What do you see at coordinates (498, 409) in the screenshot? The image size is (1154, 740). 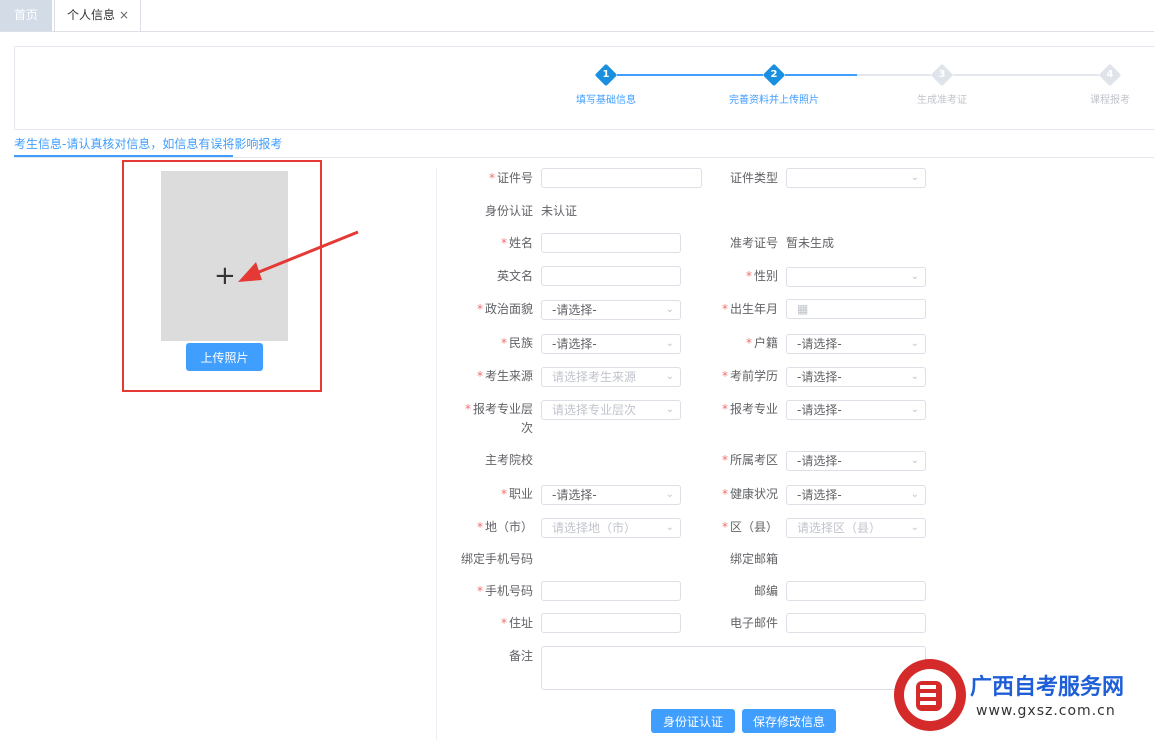 I see `label-level: * 报考专业层` at bounding box center [498, 409].